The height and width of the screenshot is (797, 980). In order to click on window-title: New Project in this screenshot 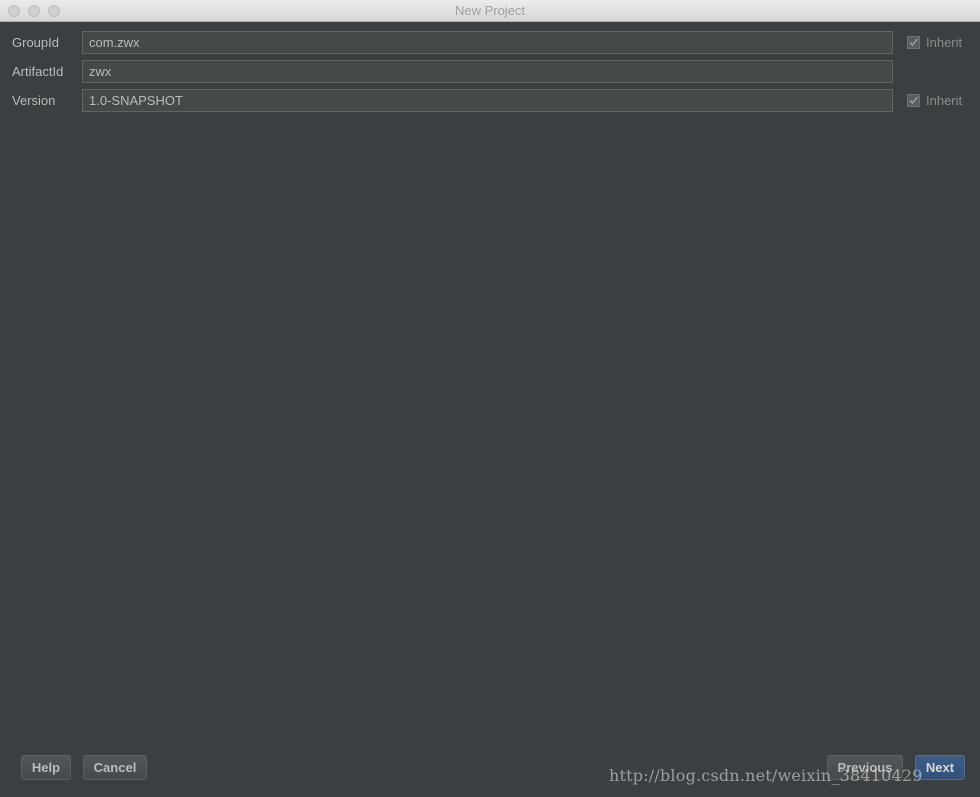, I will do `click(490, 10)`.